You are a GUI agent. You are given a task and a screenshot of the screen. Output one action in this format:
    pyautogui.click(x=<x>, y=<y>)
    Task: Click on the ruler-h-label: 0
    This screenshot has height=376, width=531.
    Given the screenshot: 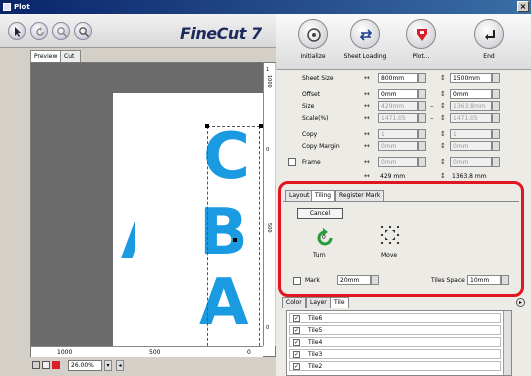 What is the action you would take?
    pyautogui.click(x=249, y=352)
    